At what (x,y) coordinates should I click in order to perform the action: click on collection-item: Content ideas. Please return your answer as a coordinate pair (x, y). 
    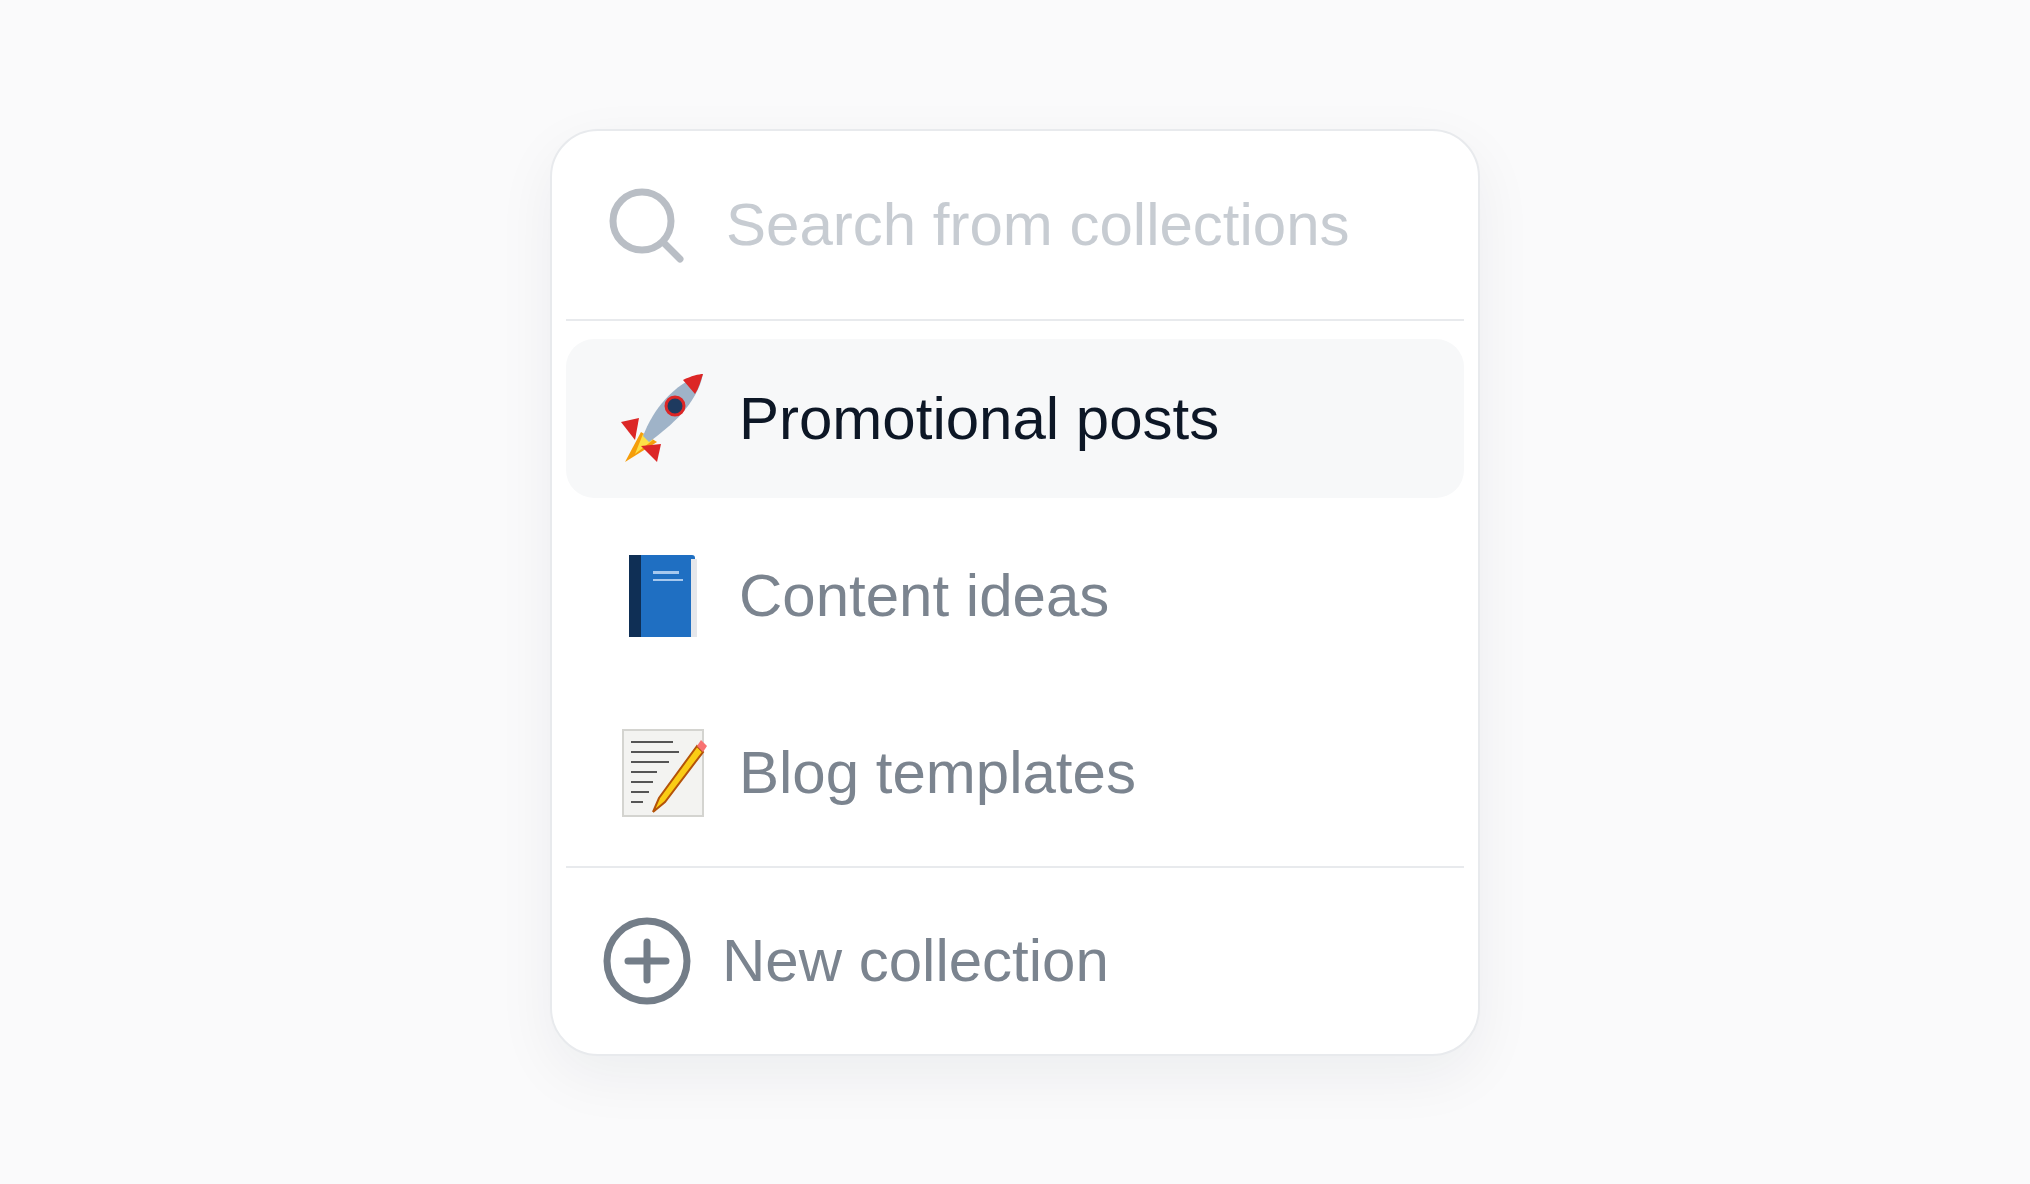
    Looking at the image, I should click on (1015, 595).